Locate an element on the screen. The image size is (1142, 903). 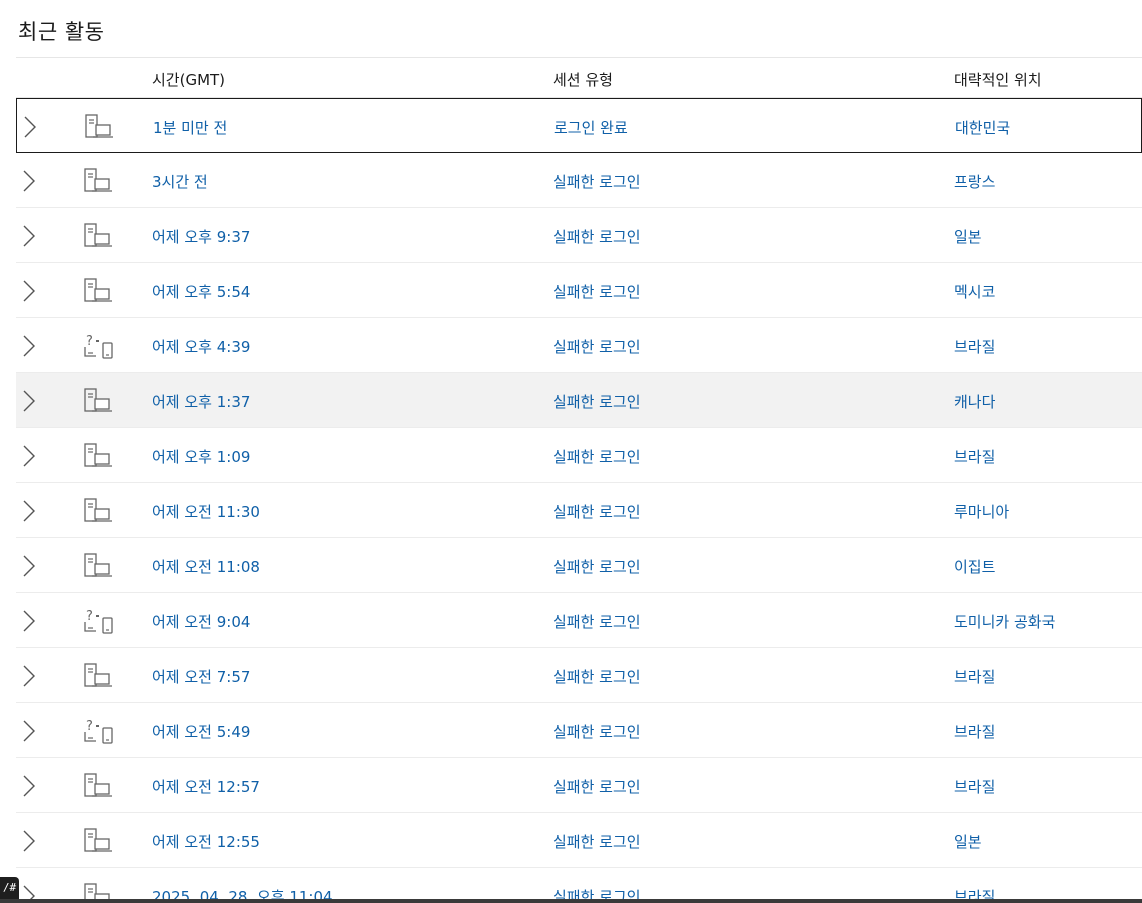
location-cell: 도미니카 공화국 is located at coordinates (1004, 621).